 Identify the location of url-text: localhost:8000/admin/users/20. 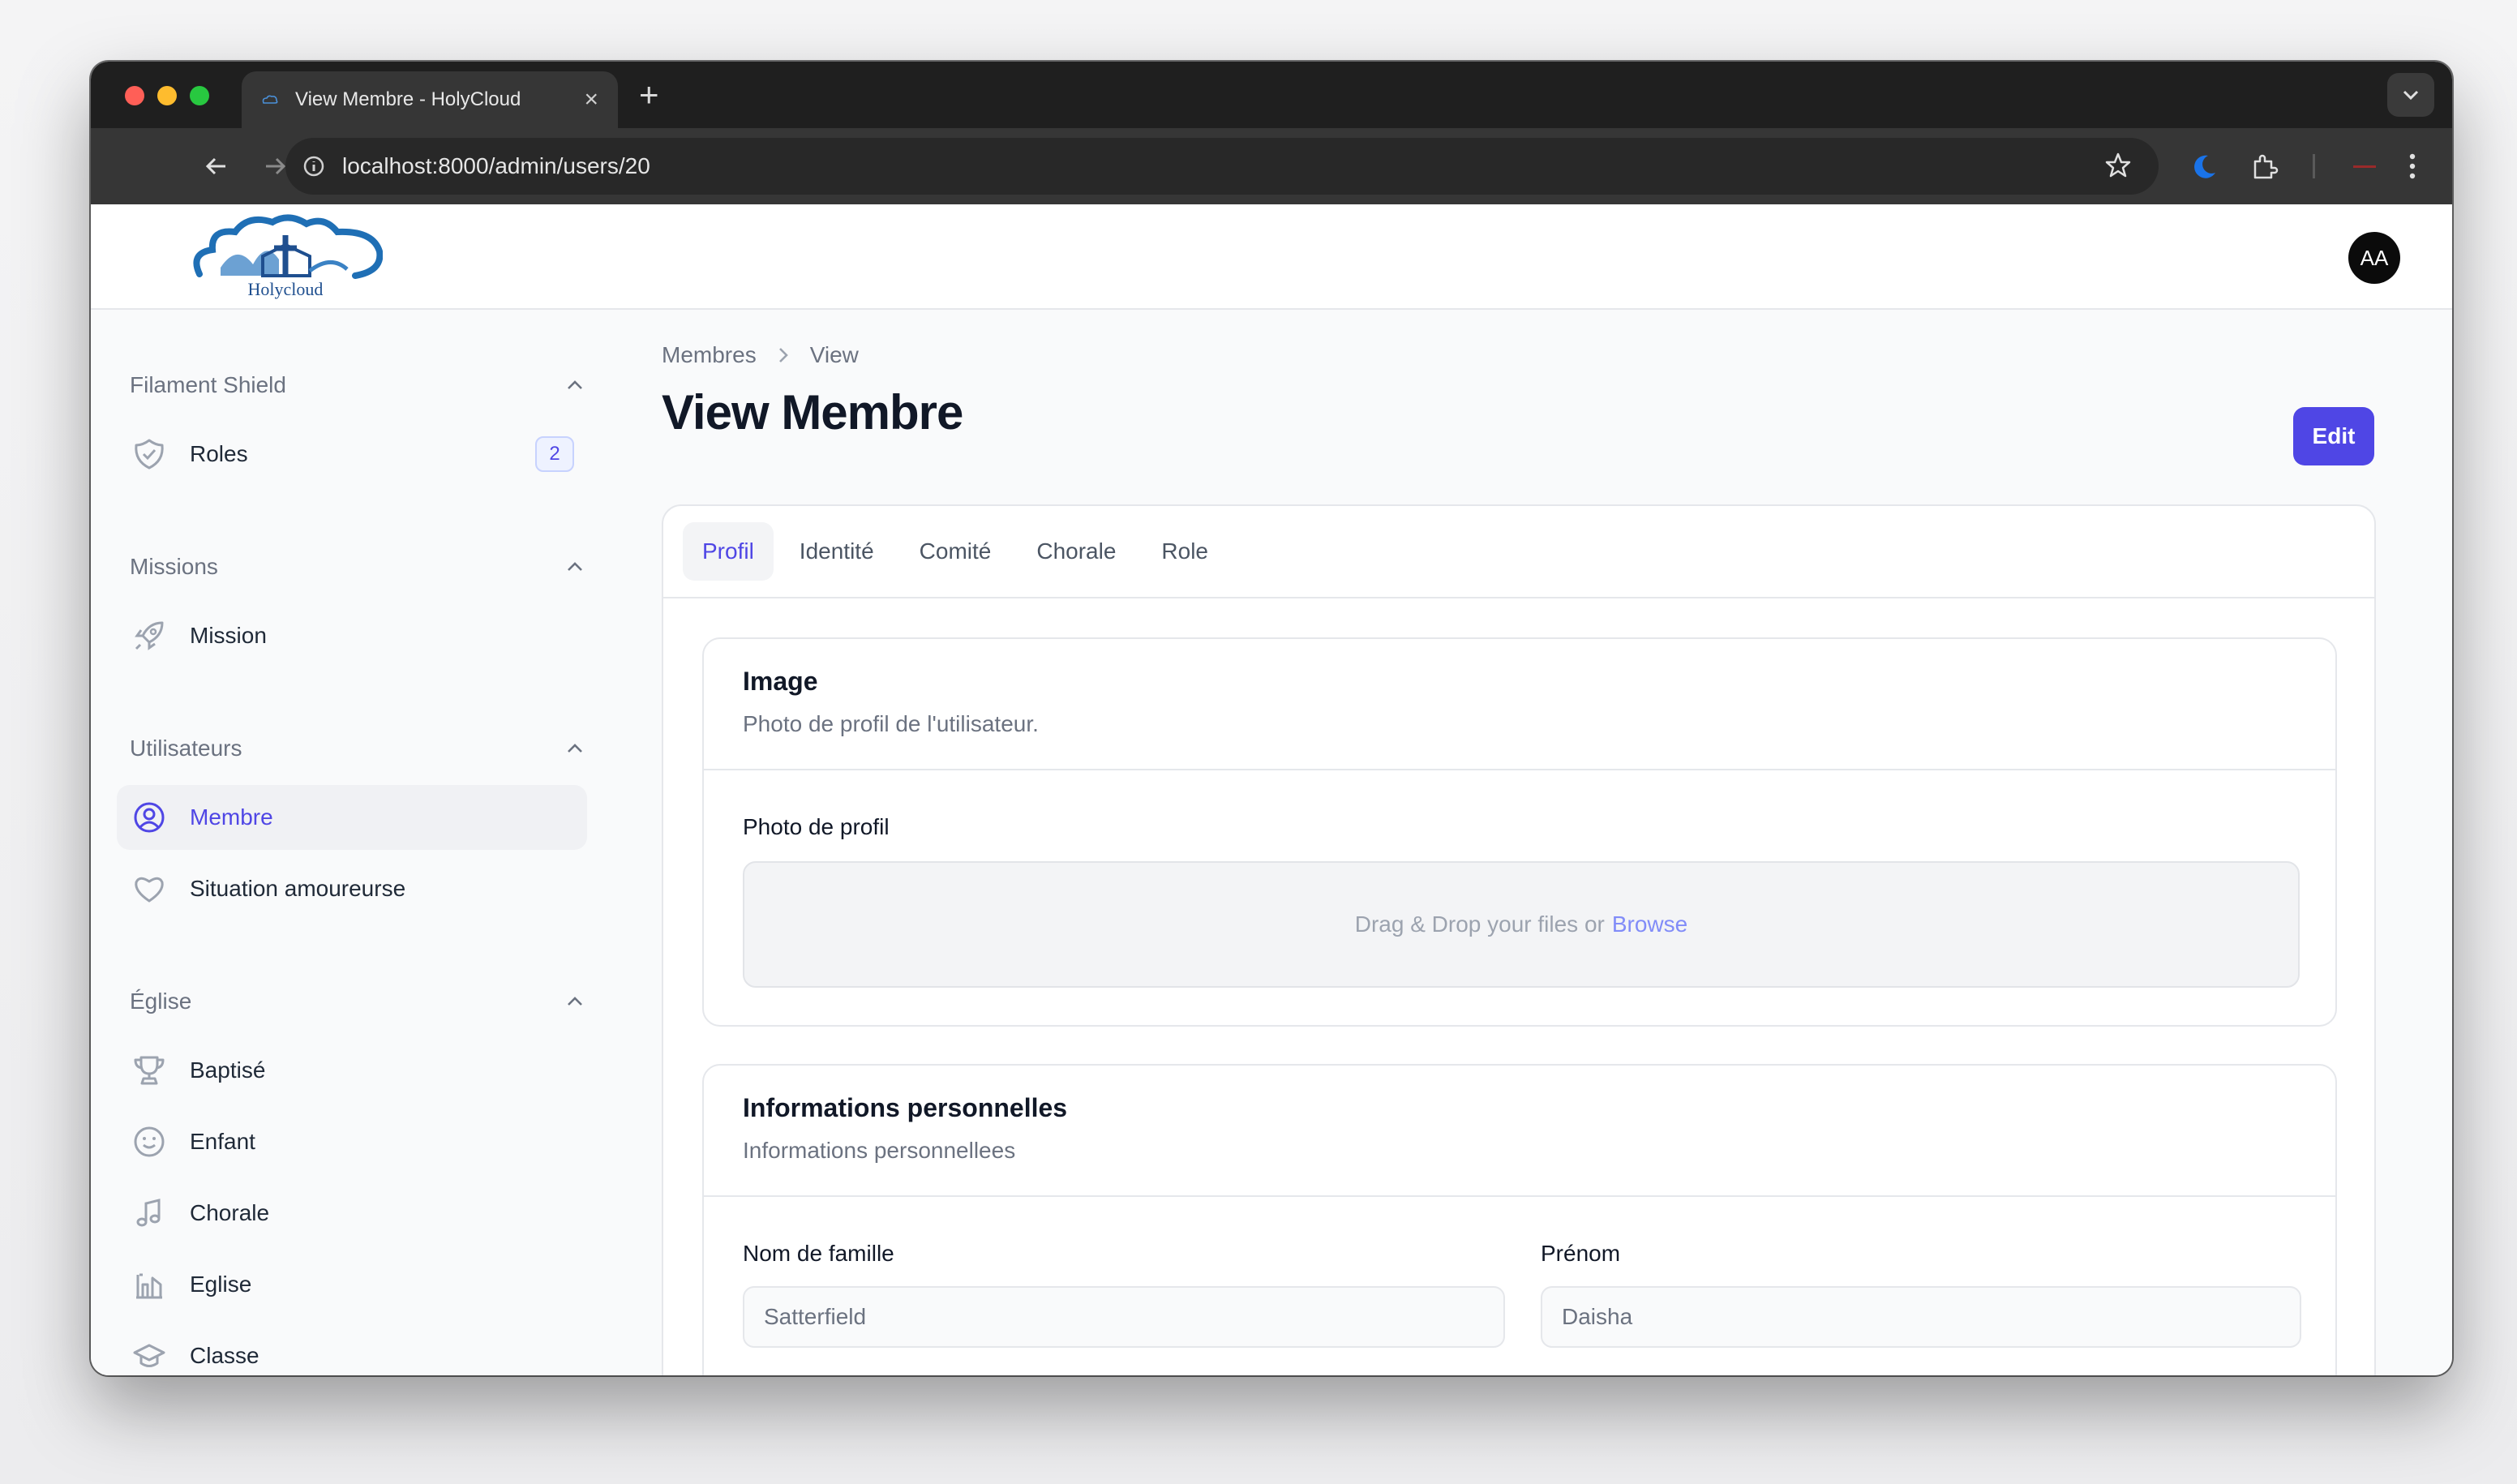
(496, 165).